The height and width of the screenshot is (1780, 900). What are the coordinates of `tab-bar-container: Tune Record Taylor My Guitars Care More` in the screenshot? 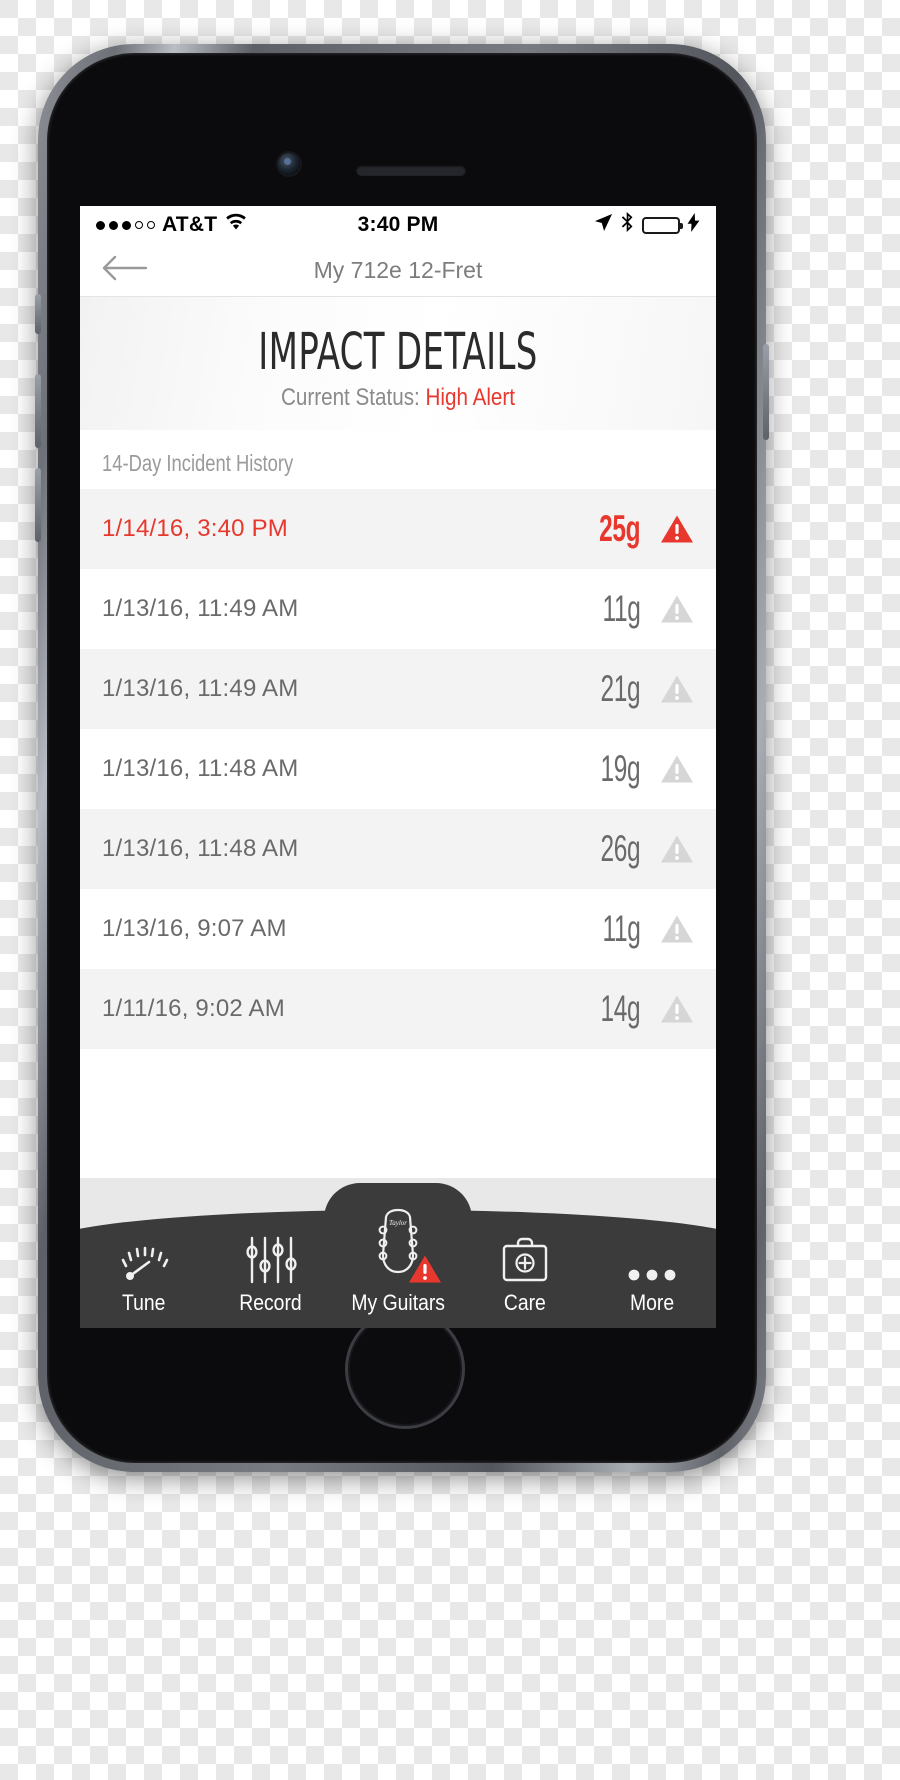 It's located at (398, 1253).